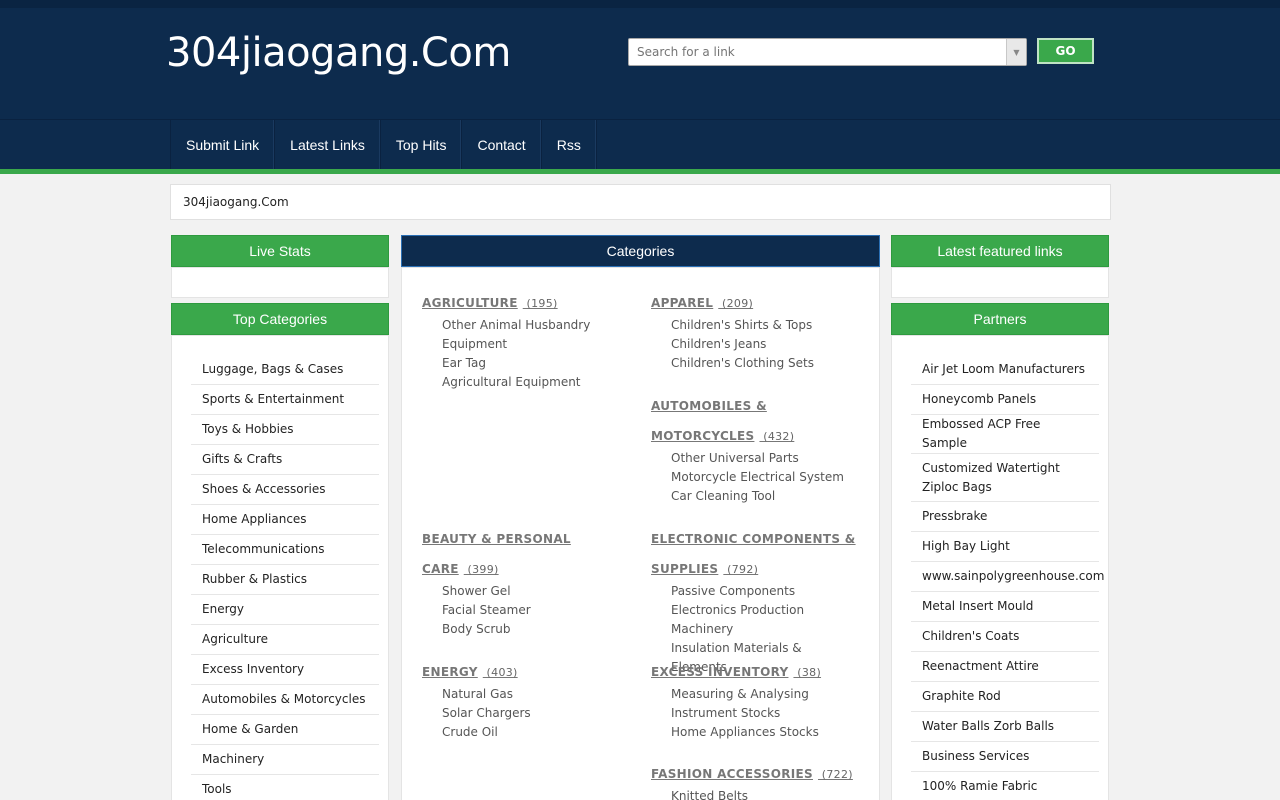  What do you see at coordinates (450, 672) in the screenshot?
I see `category-title-text: ENERGY` at bounding box center [450, 672].